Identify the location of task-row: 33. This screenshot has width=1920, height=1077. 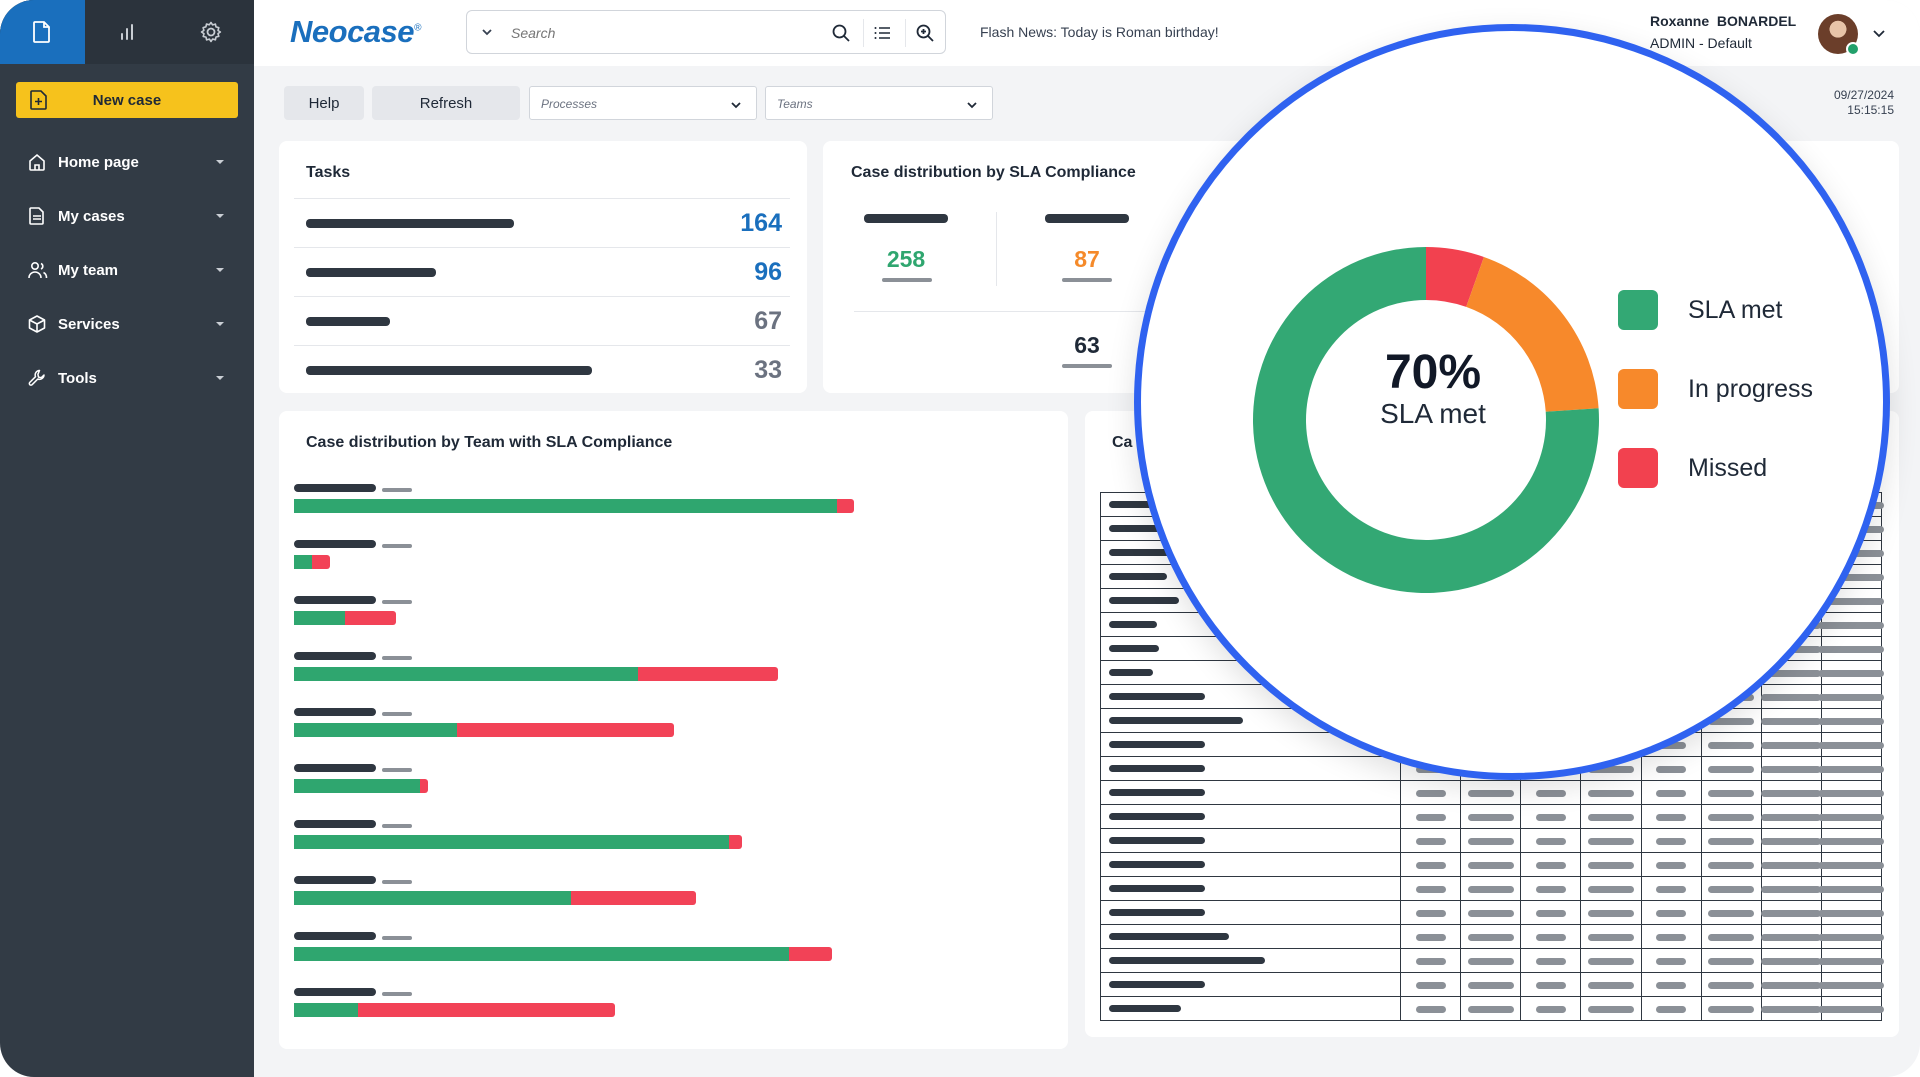
(542, 369).